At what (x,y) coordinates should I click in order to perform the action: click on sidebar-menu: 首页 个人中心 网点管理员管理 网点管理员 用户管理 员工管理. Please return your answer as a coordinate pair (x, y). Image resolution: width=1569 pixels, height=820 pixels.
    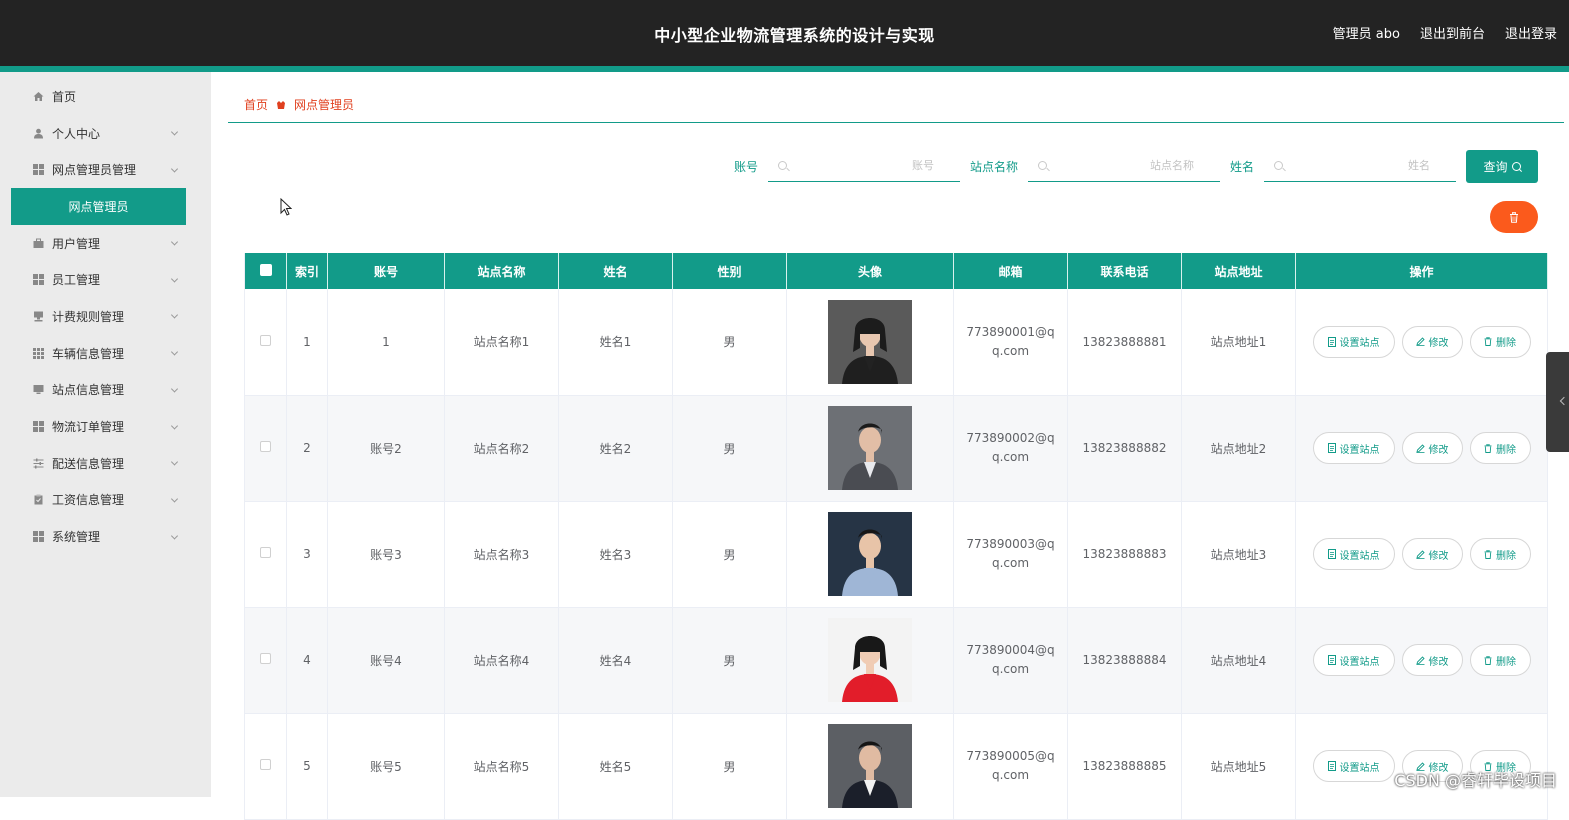
    Looking at the image, I should click on (105, 313).